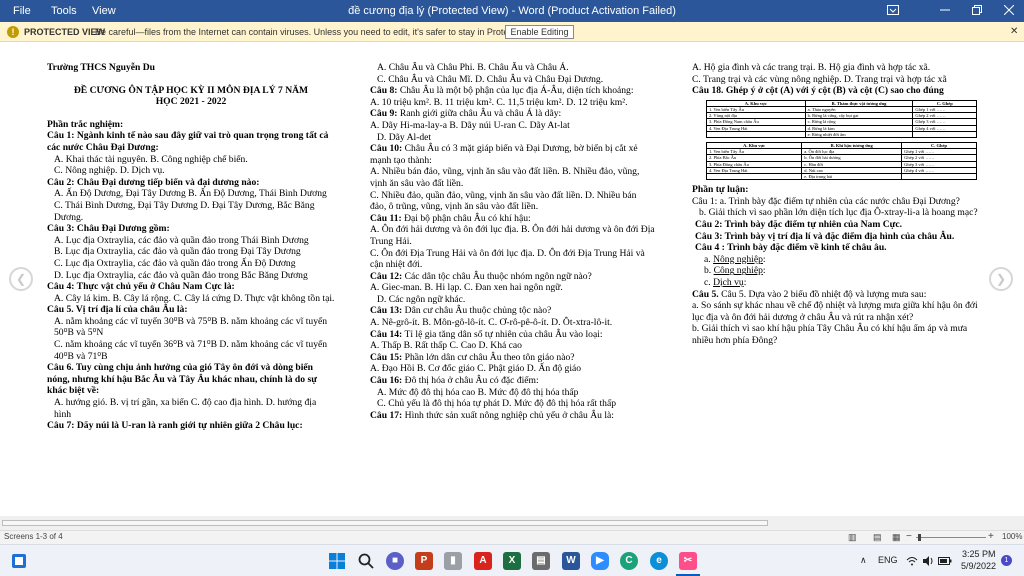 The height and width of the screenshot is (576, 1024). What do you see at coordinates (539, 32) in the screenshot?
I see `enable-editing-button: Enable Editing` at bounding box center [539, 32].